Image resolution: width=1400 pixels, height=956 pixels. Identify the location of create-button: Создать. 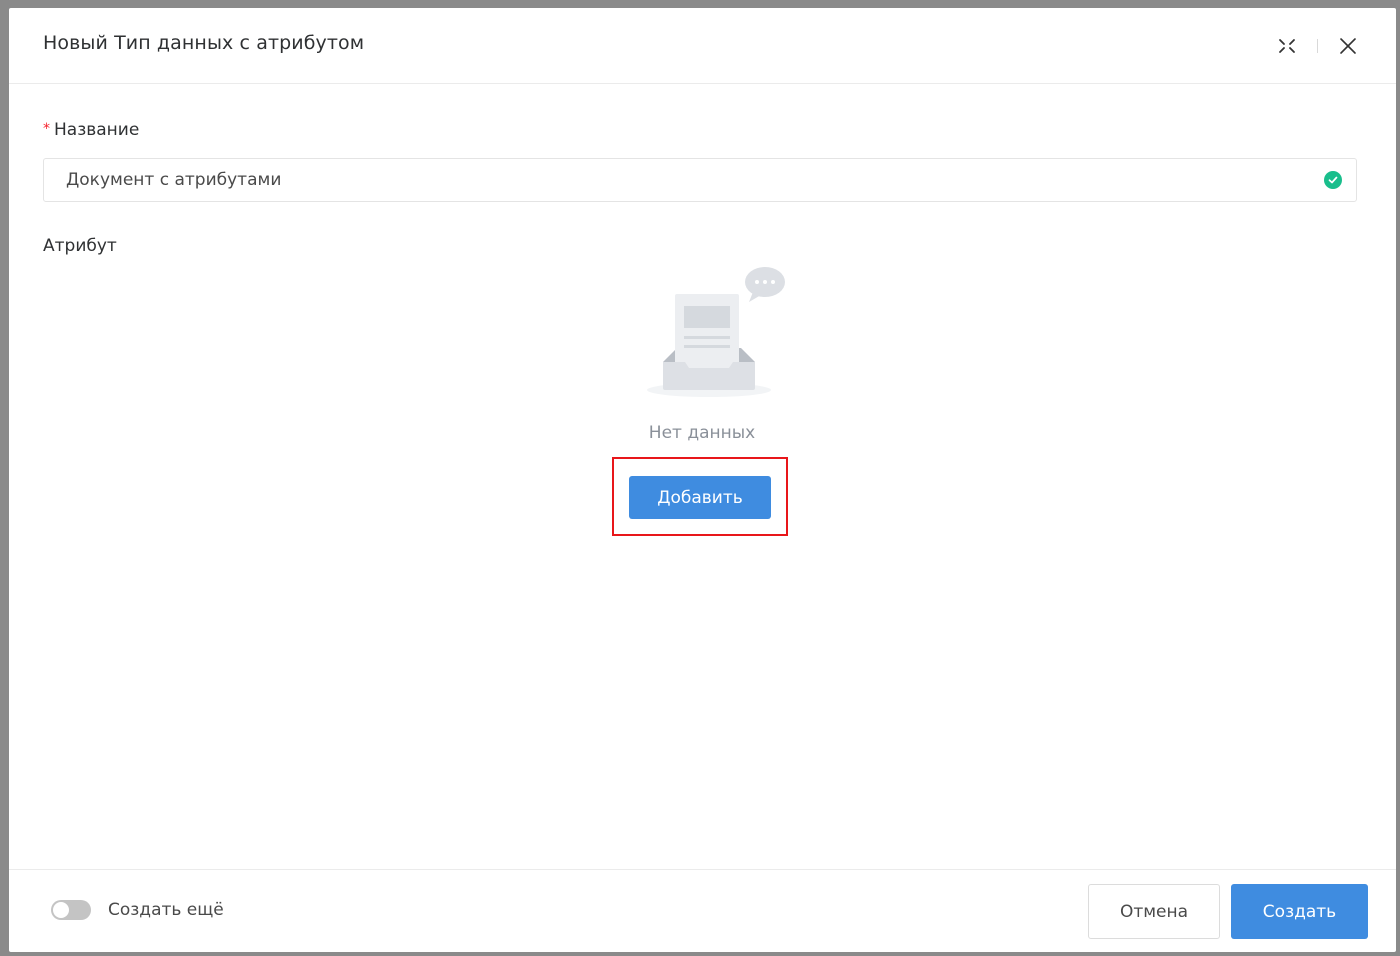
(1299, 911).